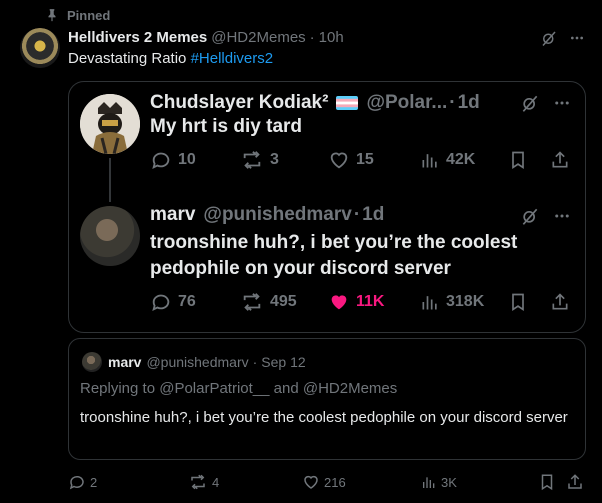 The width and height of the screenshot is (602, 503). I want to click on reply1-like-button: 15, so click(351, 160).